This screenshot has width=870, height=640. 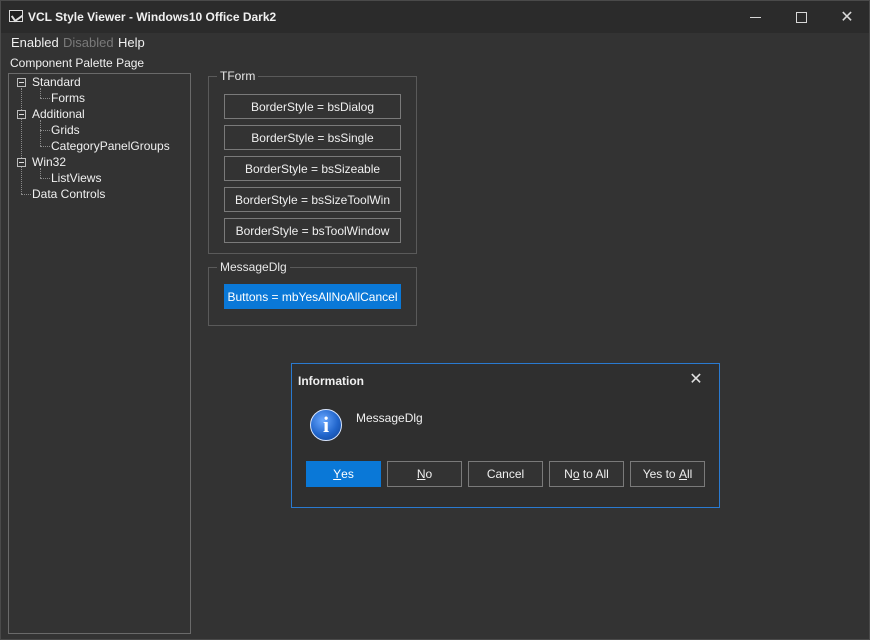 I want to click on yes-to-all-button: Yes to All, so click(x=667, y=474).